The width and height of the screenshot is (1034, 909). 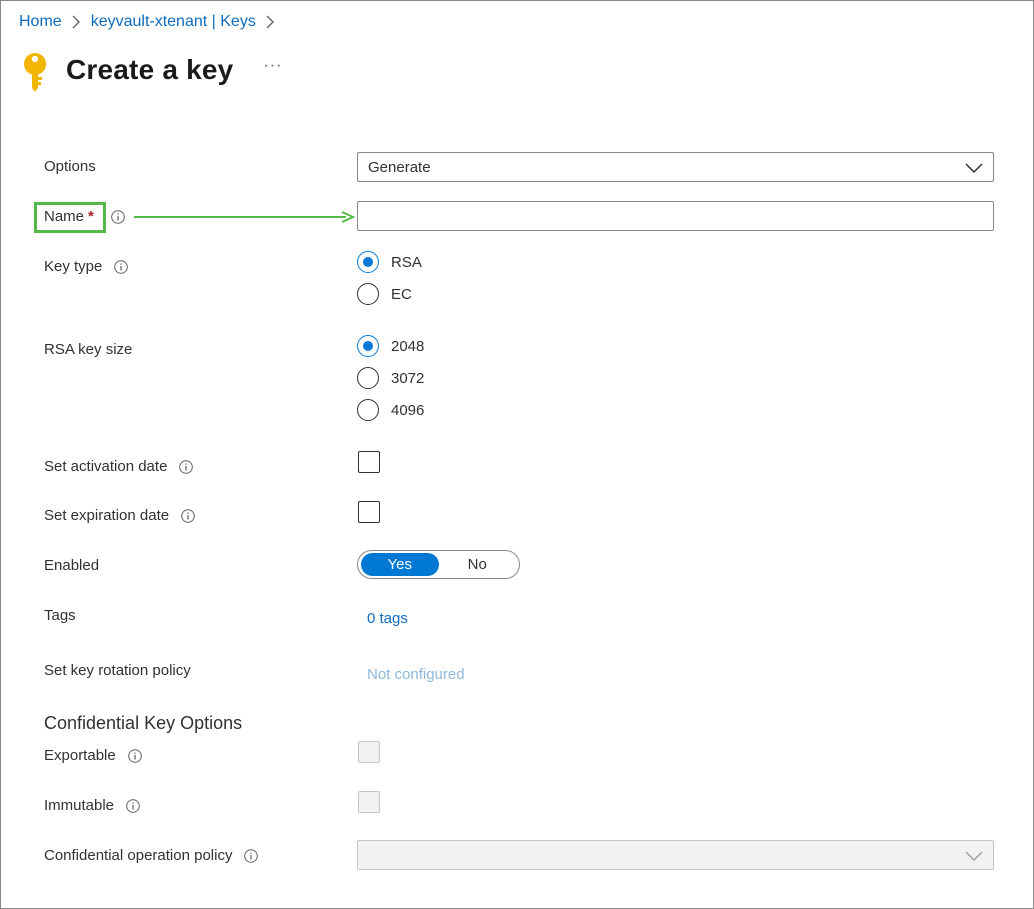 What do you see at coordinates (399, 167) in the screenshot?
I see `options-dropdown-value: Generate` at bounding box center [399, 167].